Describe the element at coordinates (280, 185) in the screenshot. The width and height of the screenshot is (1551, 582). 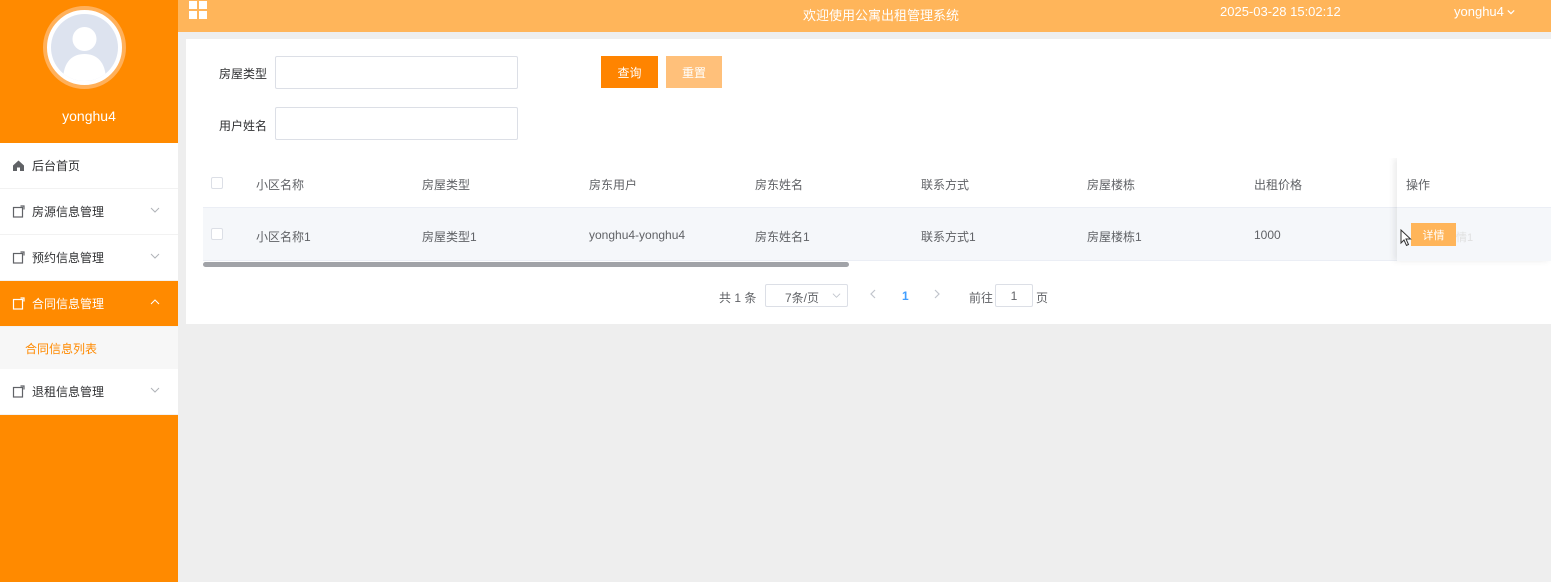
I see `column-header: 小区名称` at that location.